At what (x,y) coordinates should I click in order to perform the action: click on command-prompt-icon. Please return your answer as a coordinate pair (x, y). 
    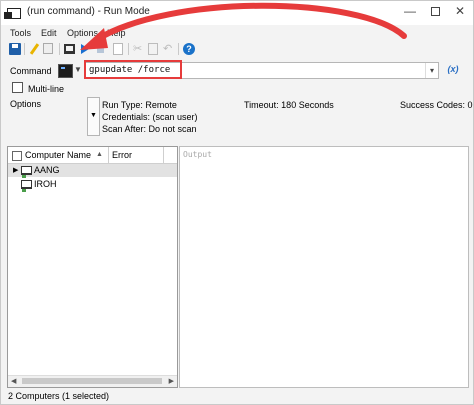
    Looking at the image, I should click on (65, 71).